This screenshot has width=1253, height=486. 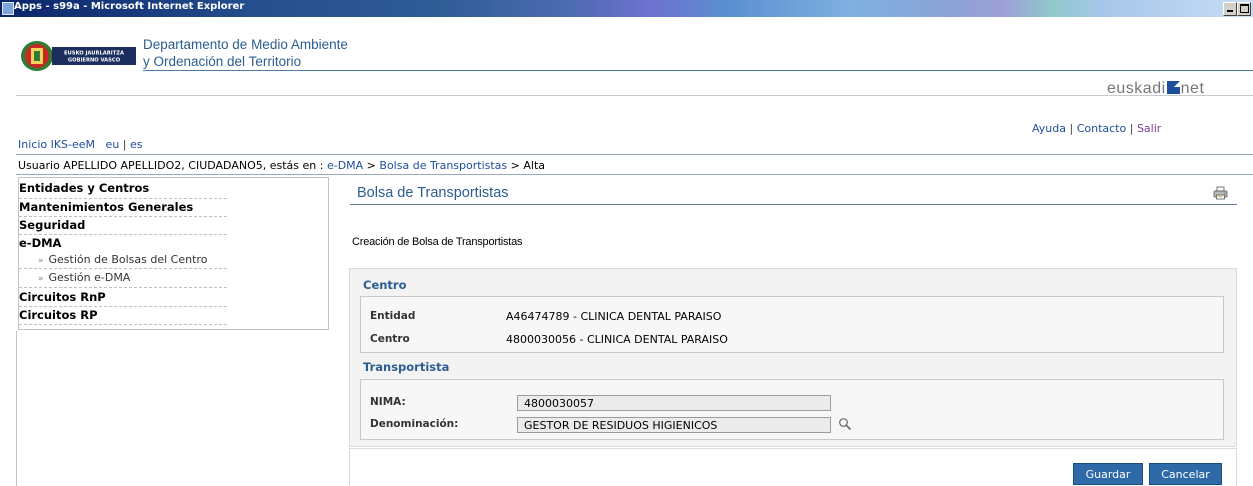 What do you see at coordinates (62, 297) in the screenshot?
I see `sidebar-item-circuitos-rnp: Circuitos RnP` at bounding box center [62, 297].